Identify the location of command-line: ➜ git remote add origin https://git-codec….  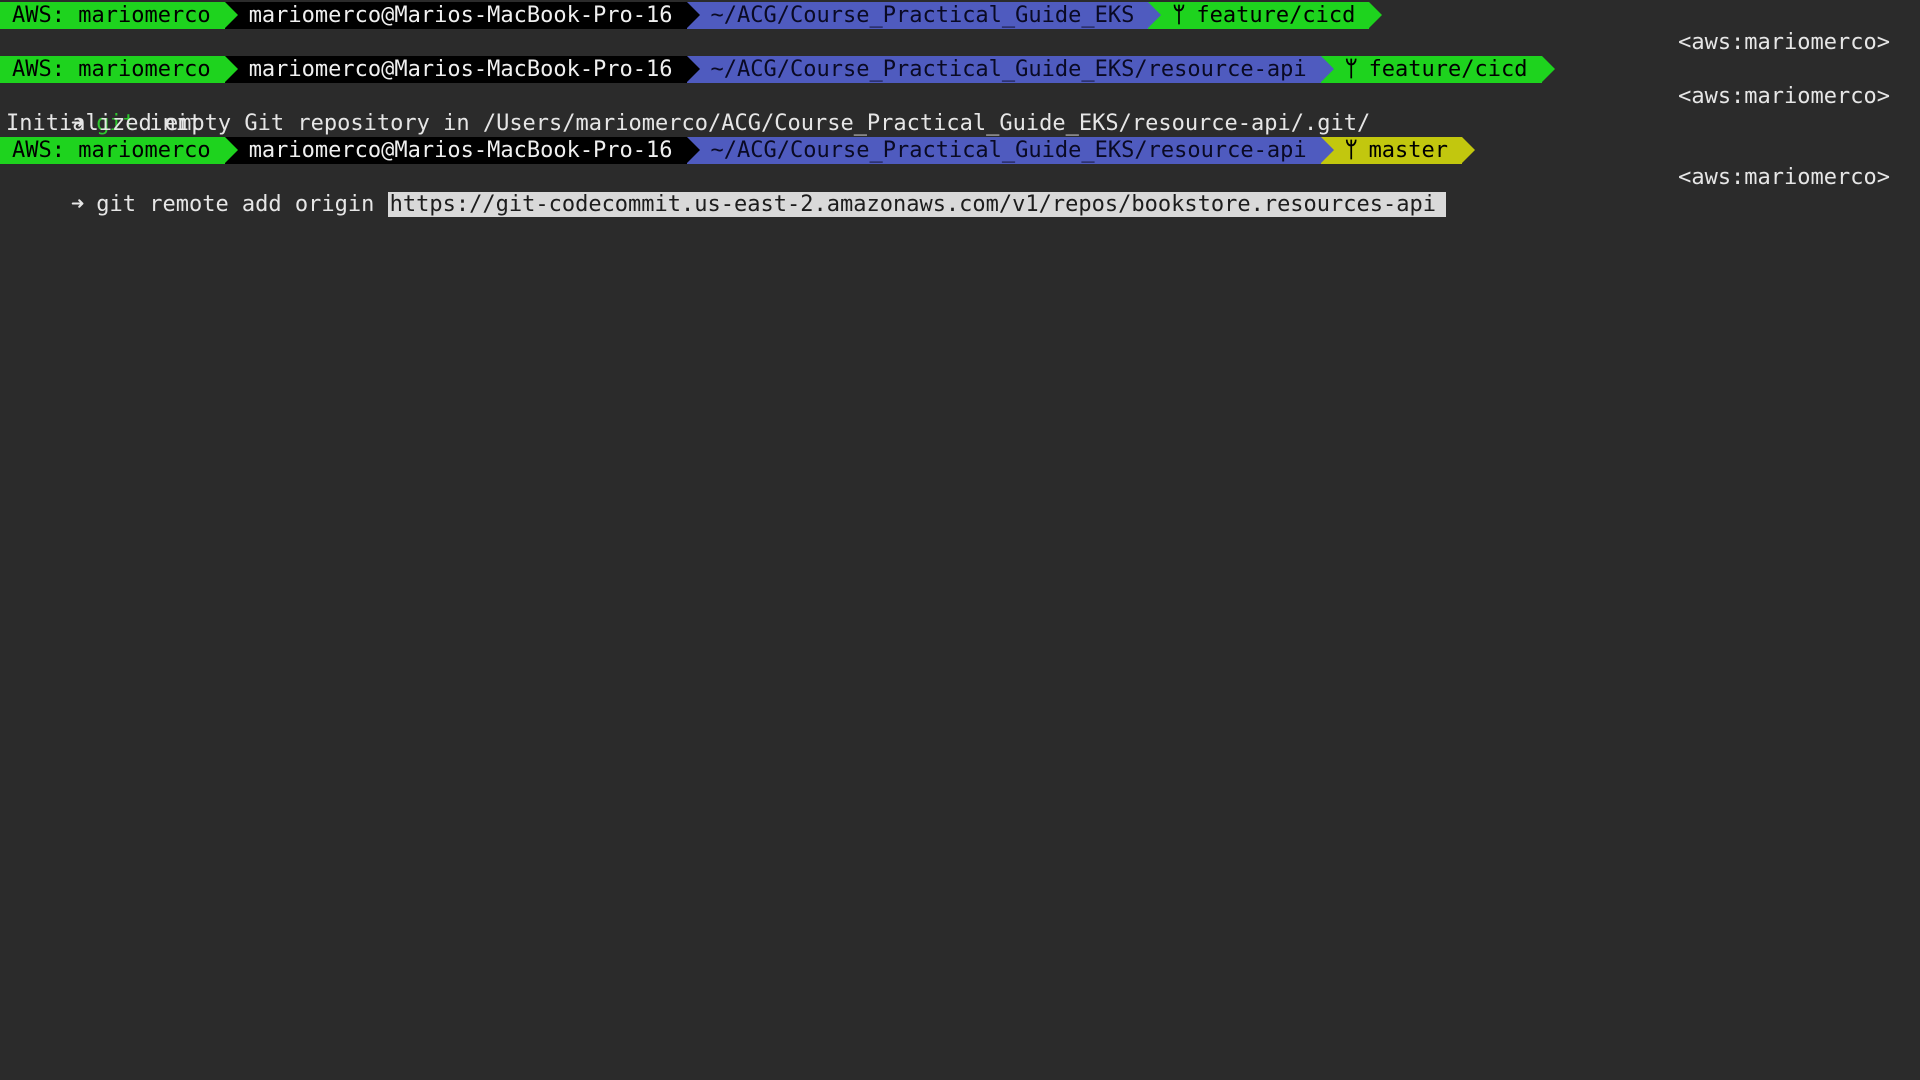
(960, 190).